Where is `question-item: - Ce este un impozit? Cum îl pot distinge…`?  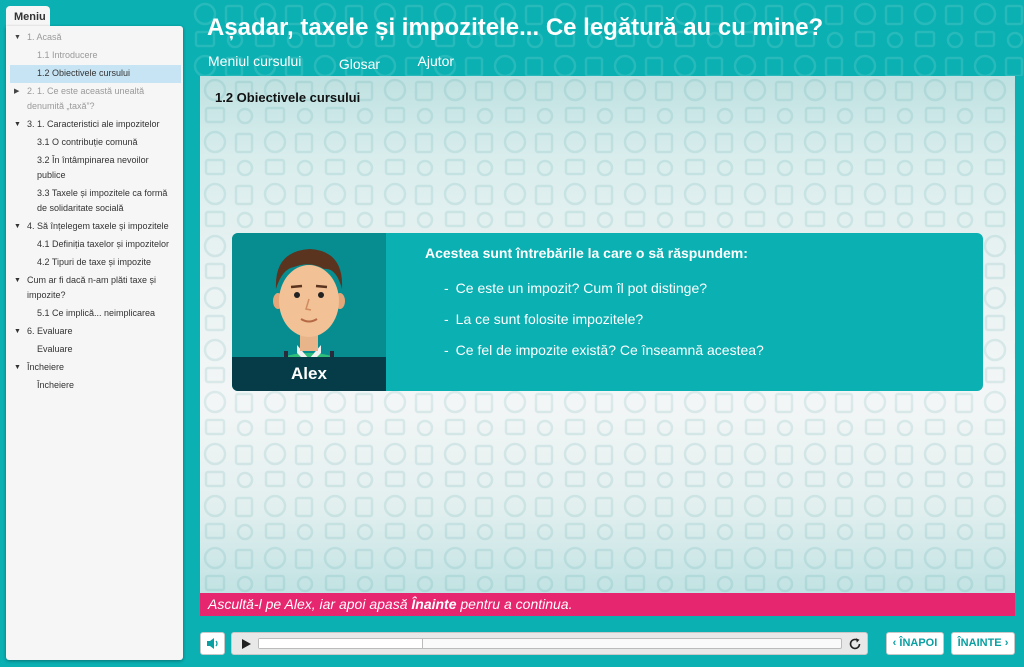
question-item: - Ce este un impozit? Cum îl pot distinge… is located at coordinates (604, 288).